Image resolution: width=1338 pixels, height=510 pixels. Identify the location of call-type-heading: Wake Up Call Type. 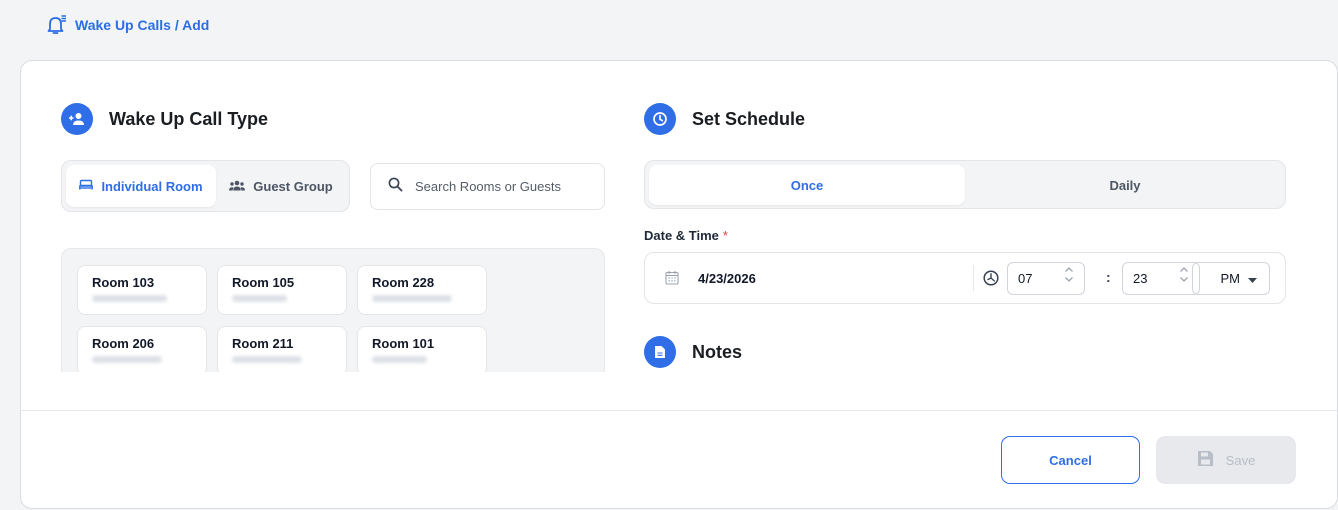
(164, 119).